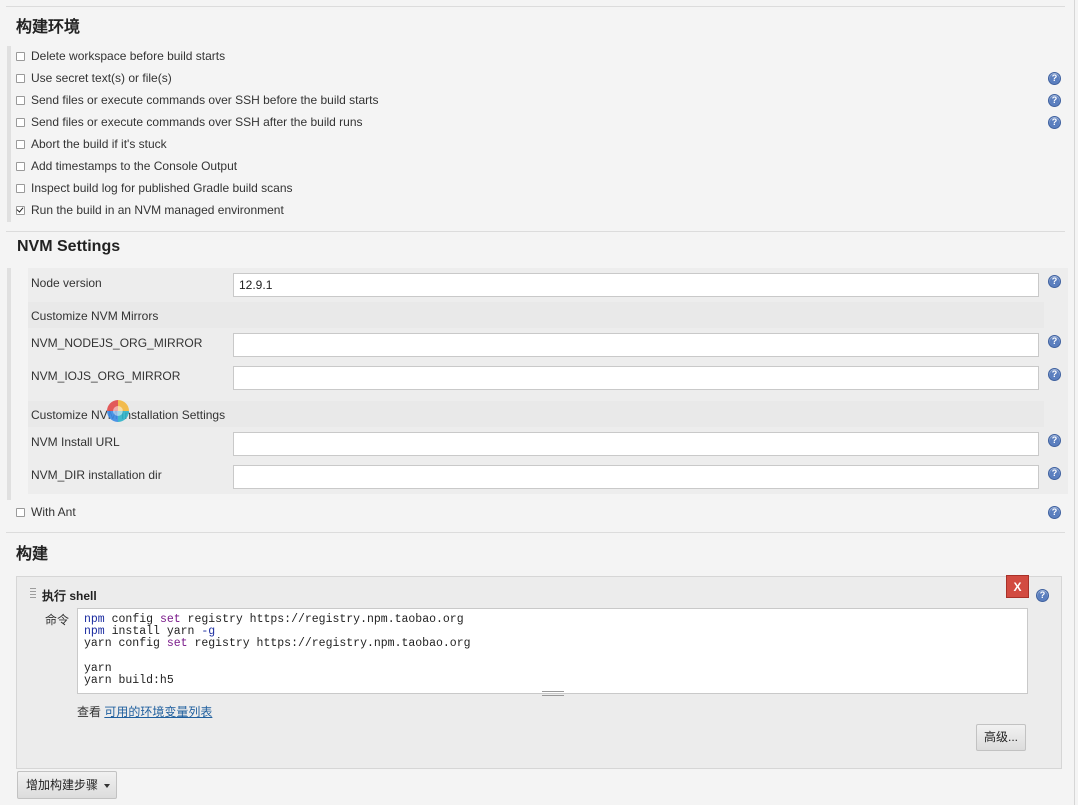 The image size is (1078, 805). I want to click on code-line: yarn build:h5, so click(129, 681).